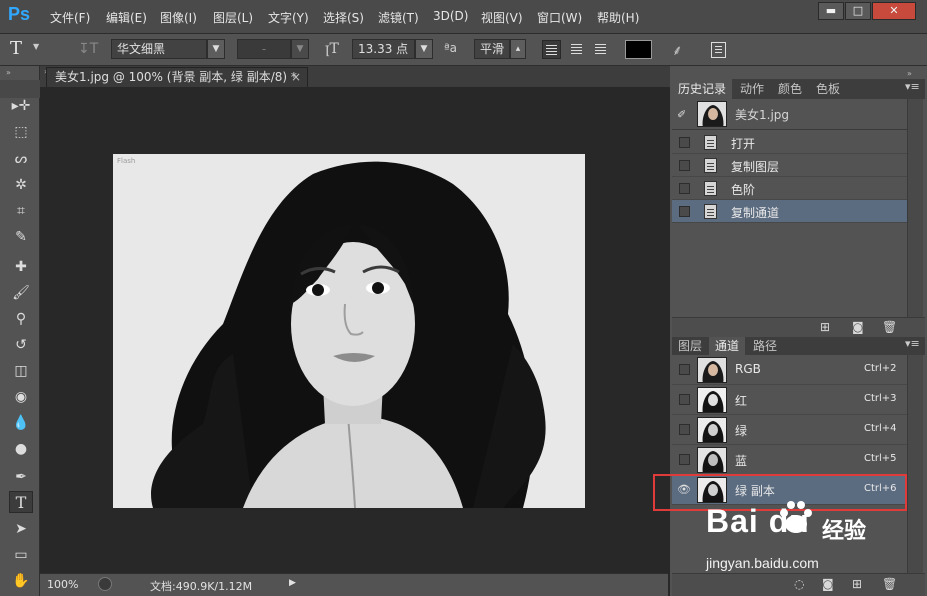 The image size is (927, 596). What do you see at coordinates (748, 369) in the screenshot?
I see `channel-name: RGB` at bounding box center [748, 369].